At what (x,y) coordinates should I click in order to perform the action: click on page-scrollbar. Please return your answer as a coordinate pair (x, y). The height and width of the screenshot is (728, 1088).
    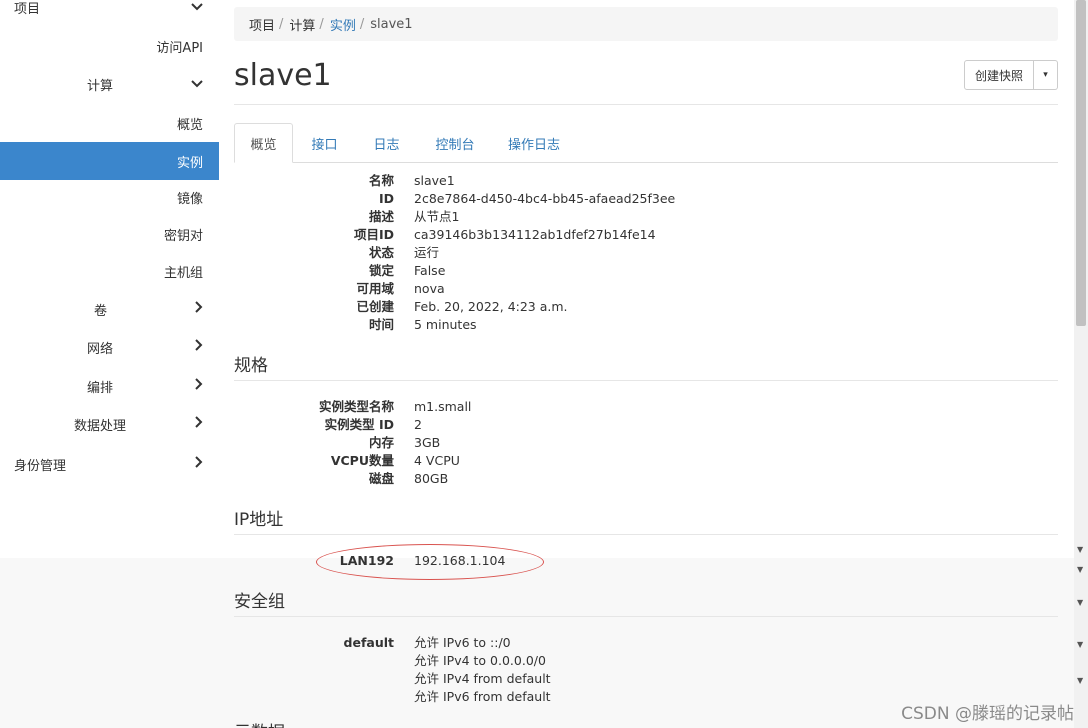
    Looking at the image, I should click on (1081, 364).